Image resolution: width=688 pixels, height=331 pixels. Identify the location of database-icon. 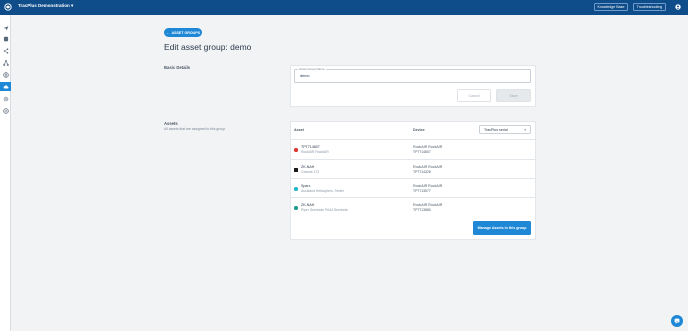
(5, 38).